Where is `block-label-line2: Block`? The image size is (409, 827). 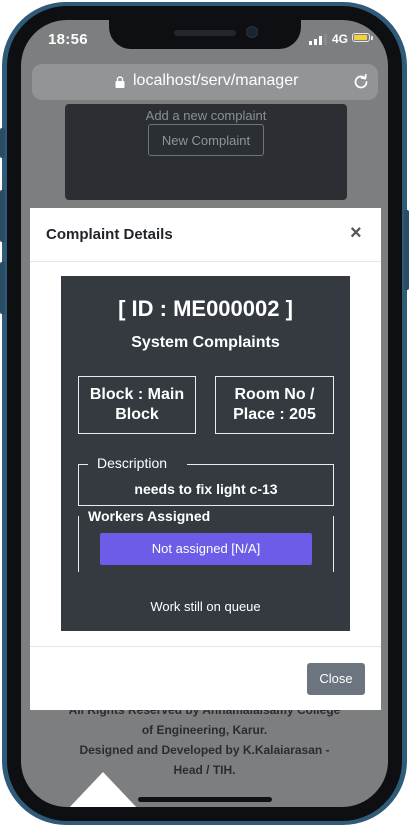 block-label-line2: Block is located at coordinates (137, 414).